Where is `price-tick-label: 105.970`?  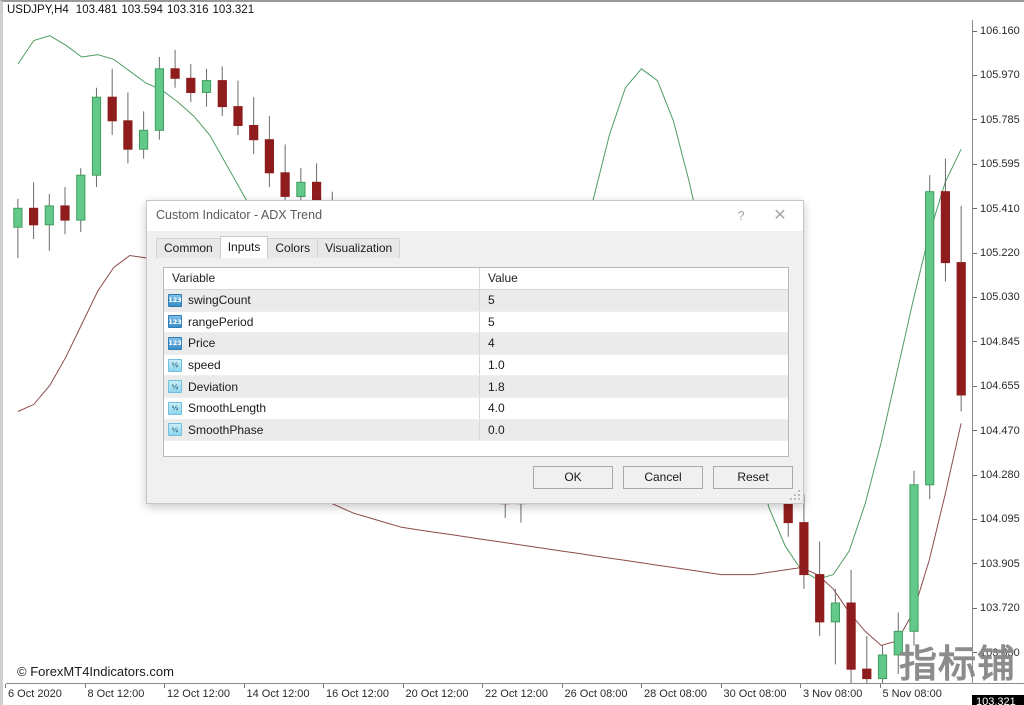
price-tick-label: 105.970 is located at coordinates (998, 76).